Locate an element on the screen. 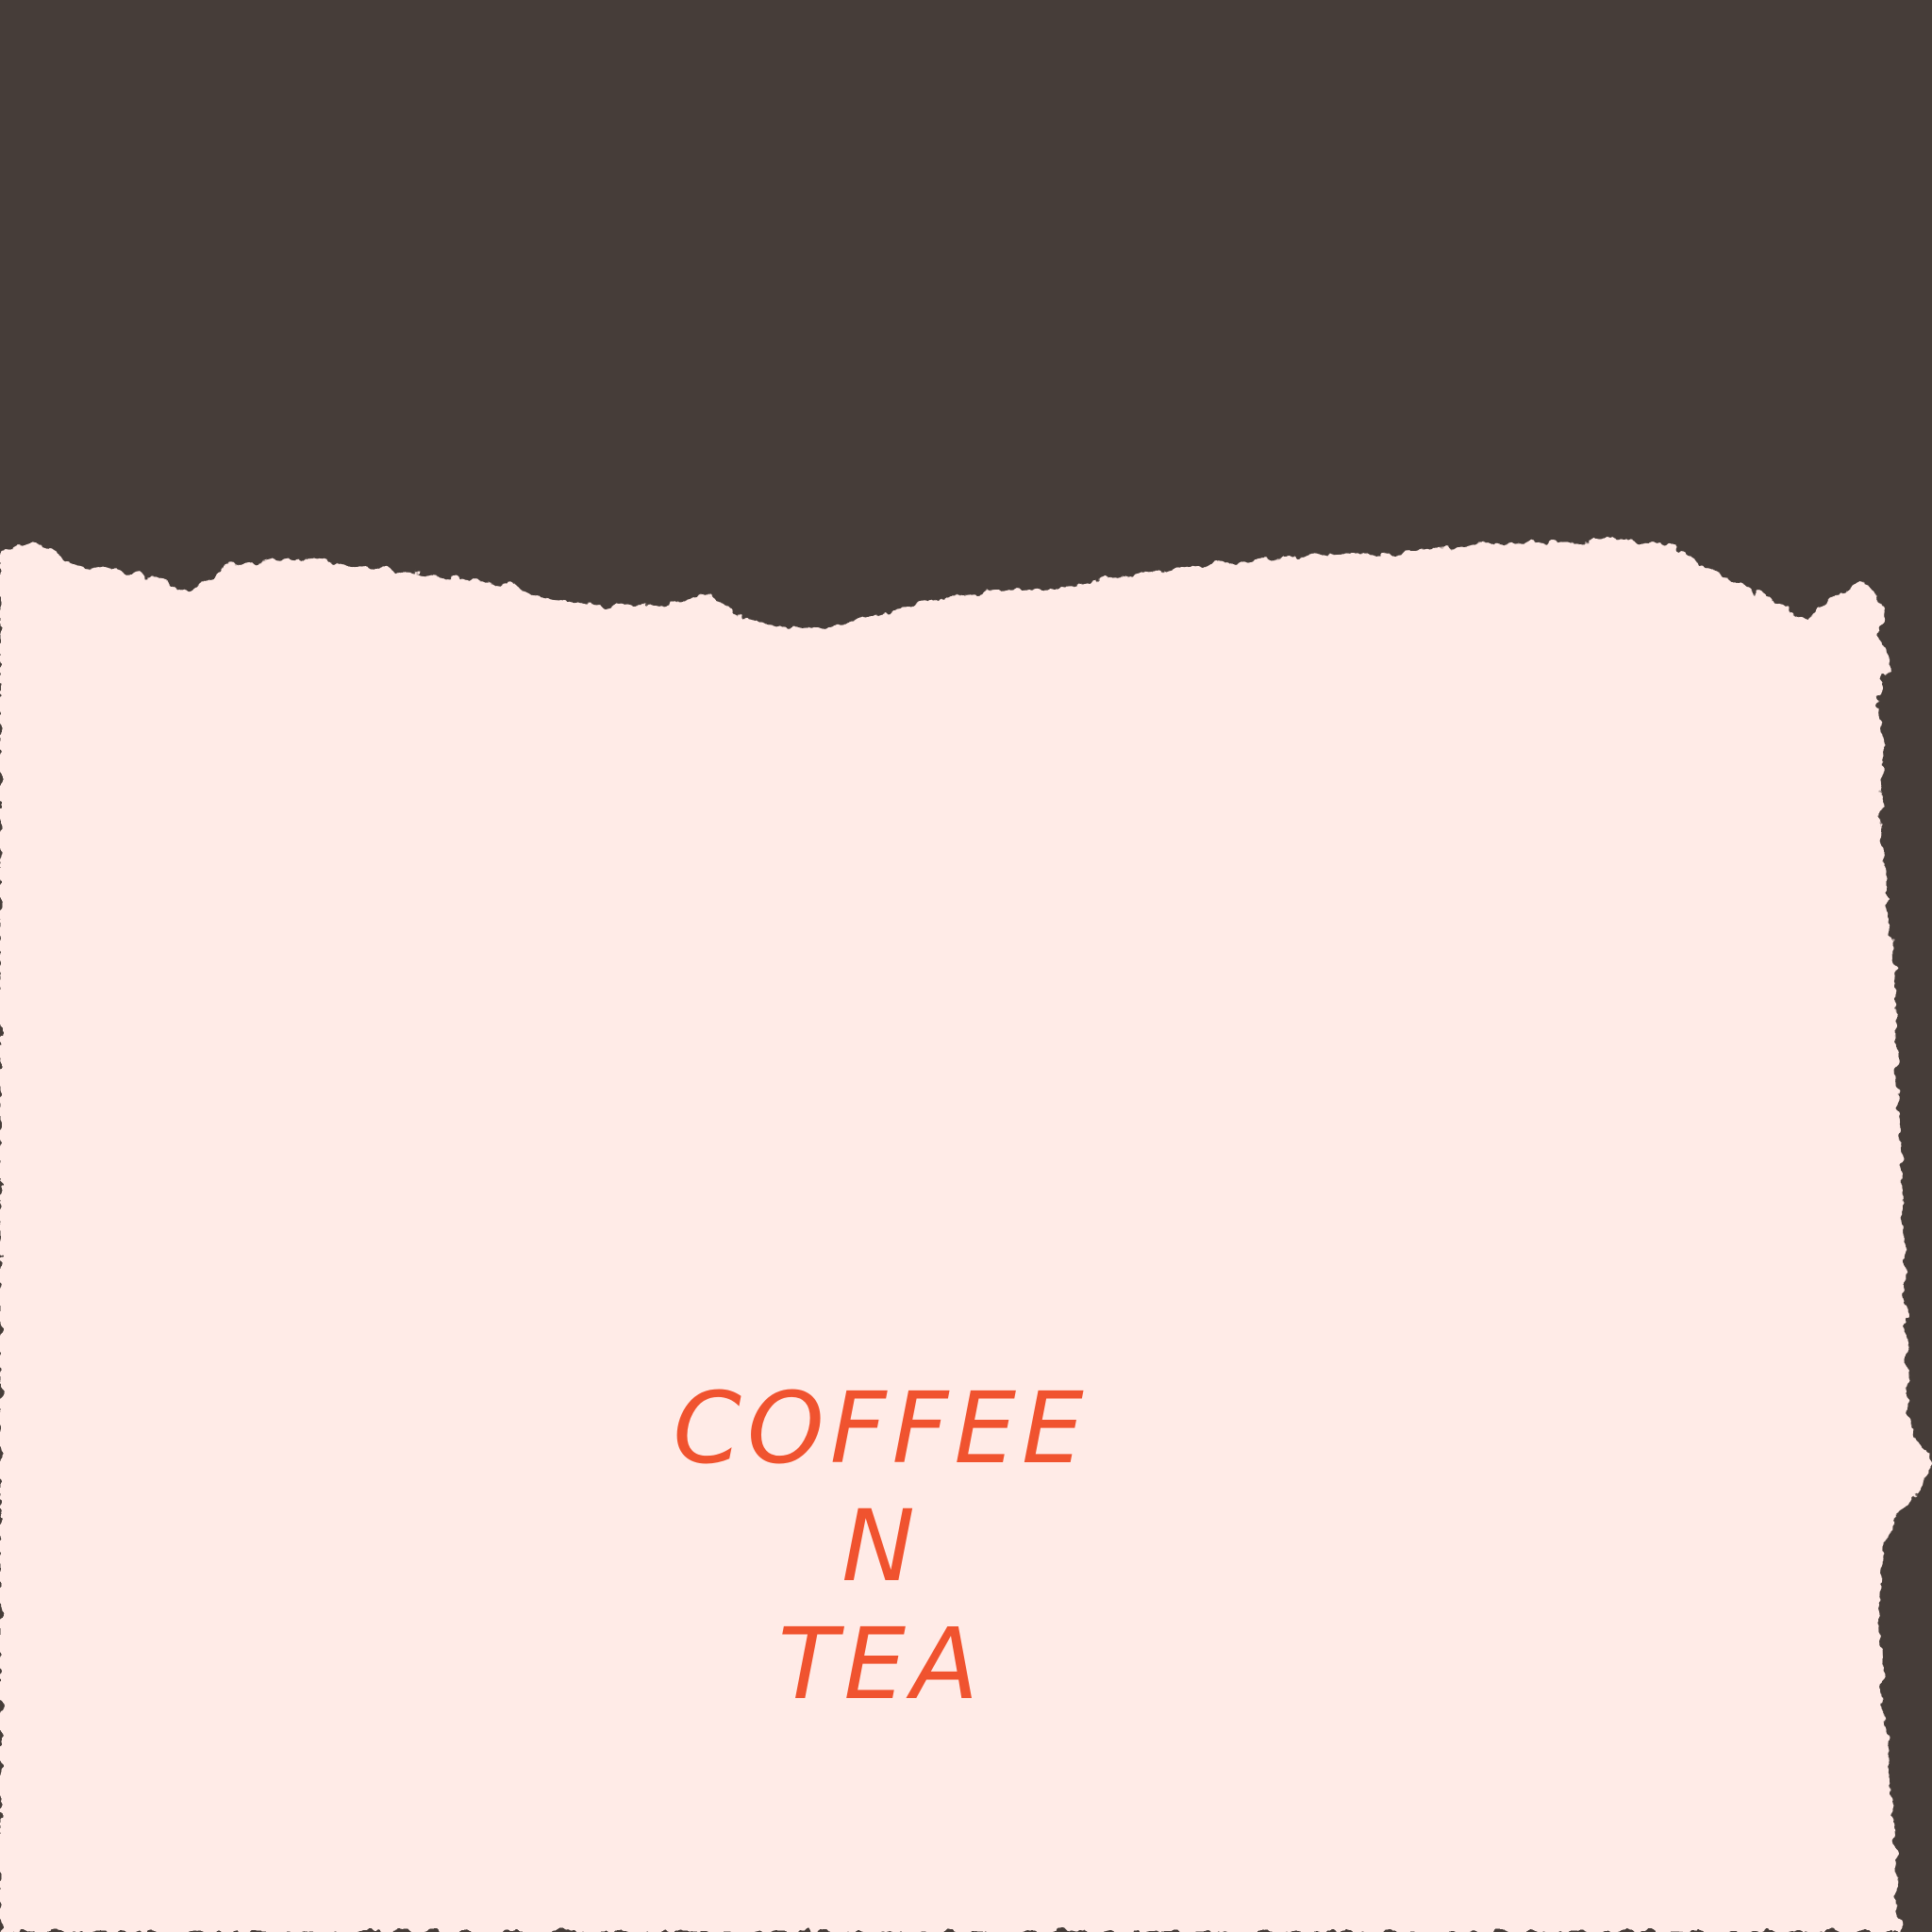  brand-title: COFFEE N TEA is located at coordinates (881, 1547).